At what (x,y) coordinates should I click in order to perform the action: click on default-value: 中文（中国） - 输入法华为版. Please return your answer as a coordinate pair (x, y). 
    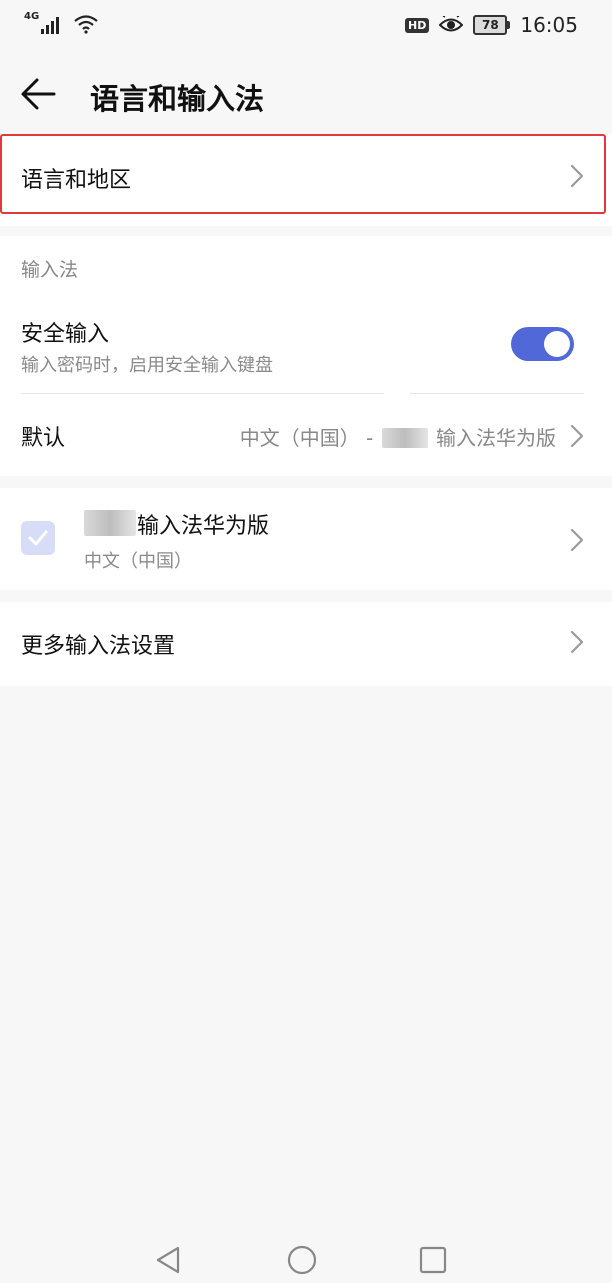
    Looking at the image, I should click on (398, 436).